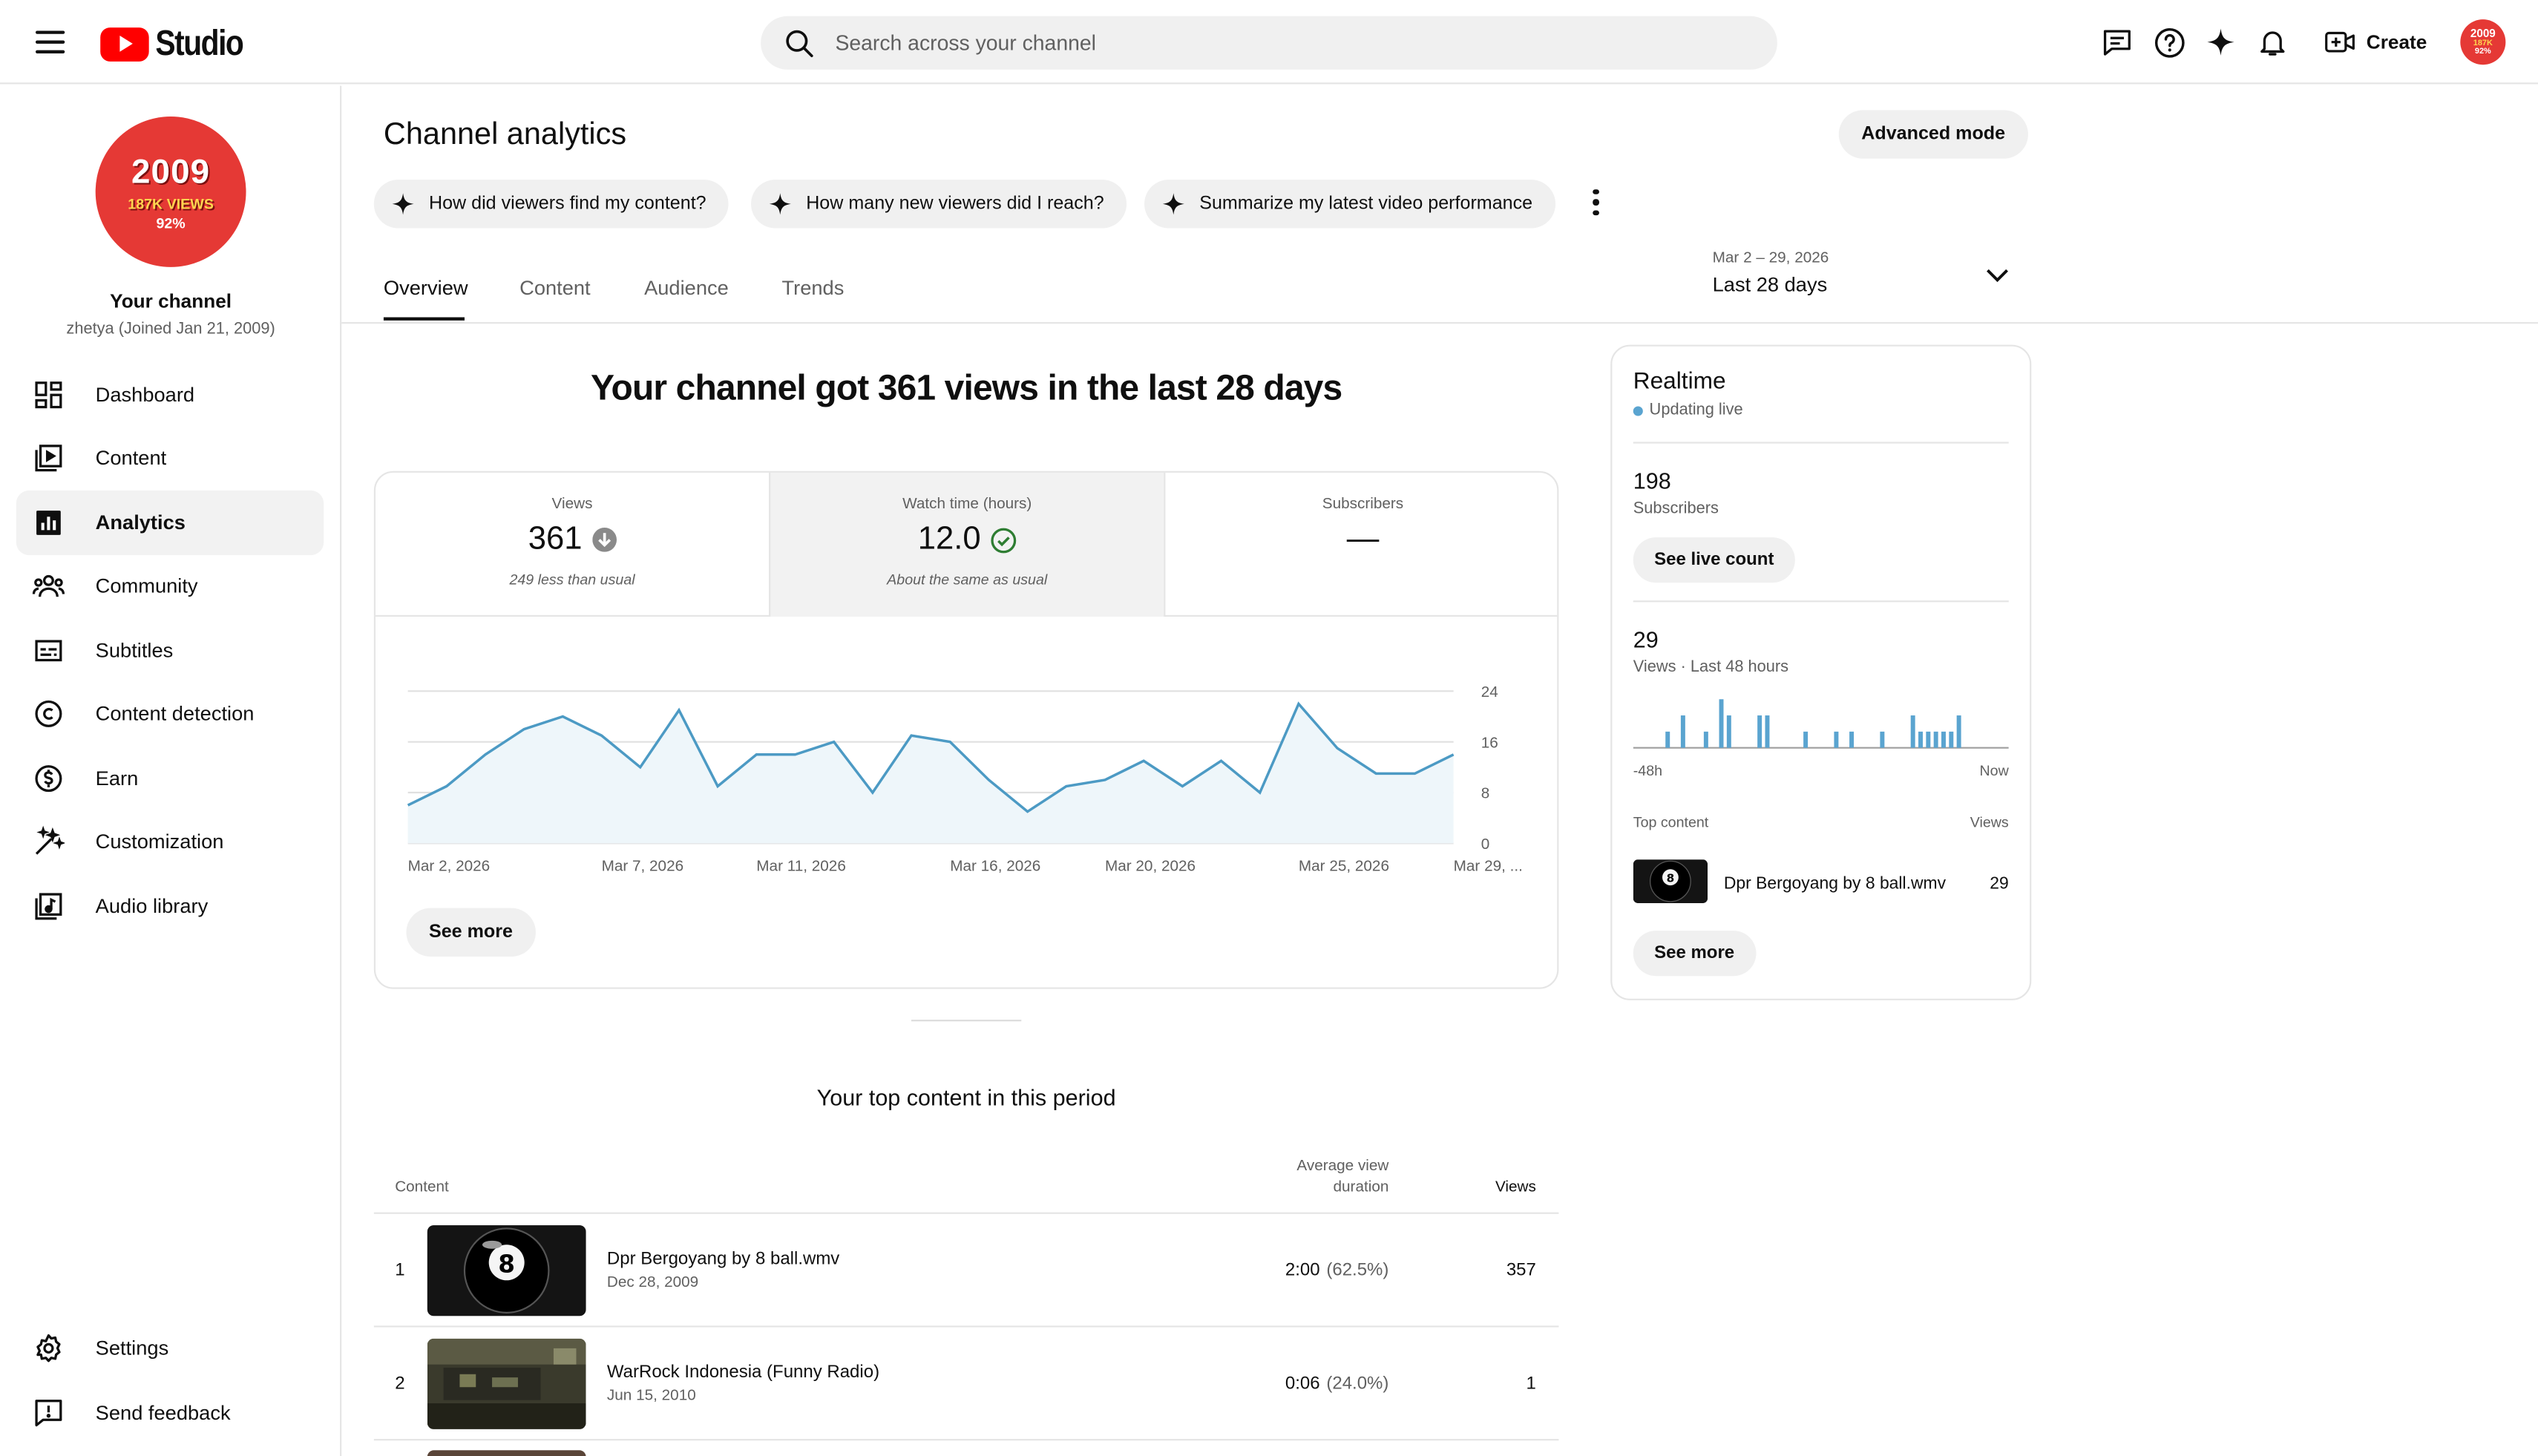  What do you see at coordinates (170, 714) in the screenshot?
I see `sidebar-item-content-detection: Content detection` at bounding box center [170, 714].